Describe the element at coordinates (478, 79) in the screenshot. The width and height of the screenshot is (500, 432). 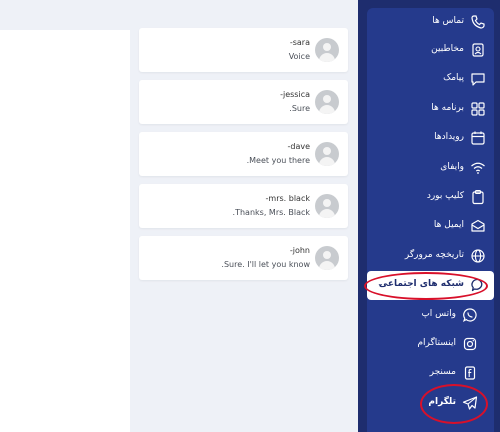
I see `message-icon` at that location.